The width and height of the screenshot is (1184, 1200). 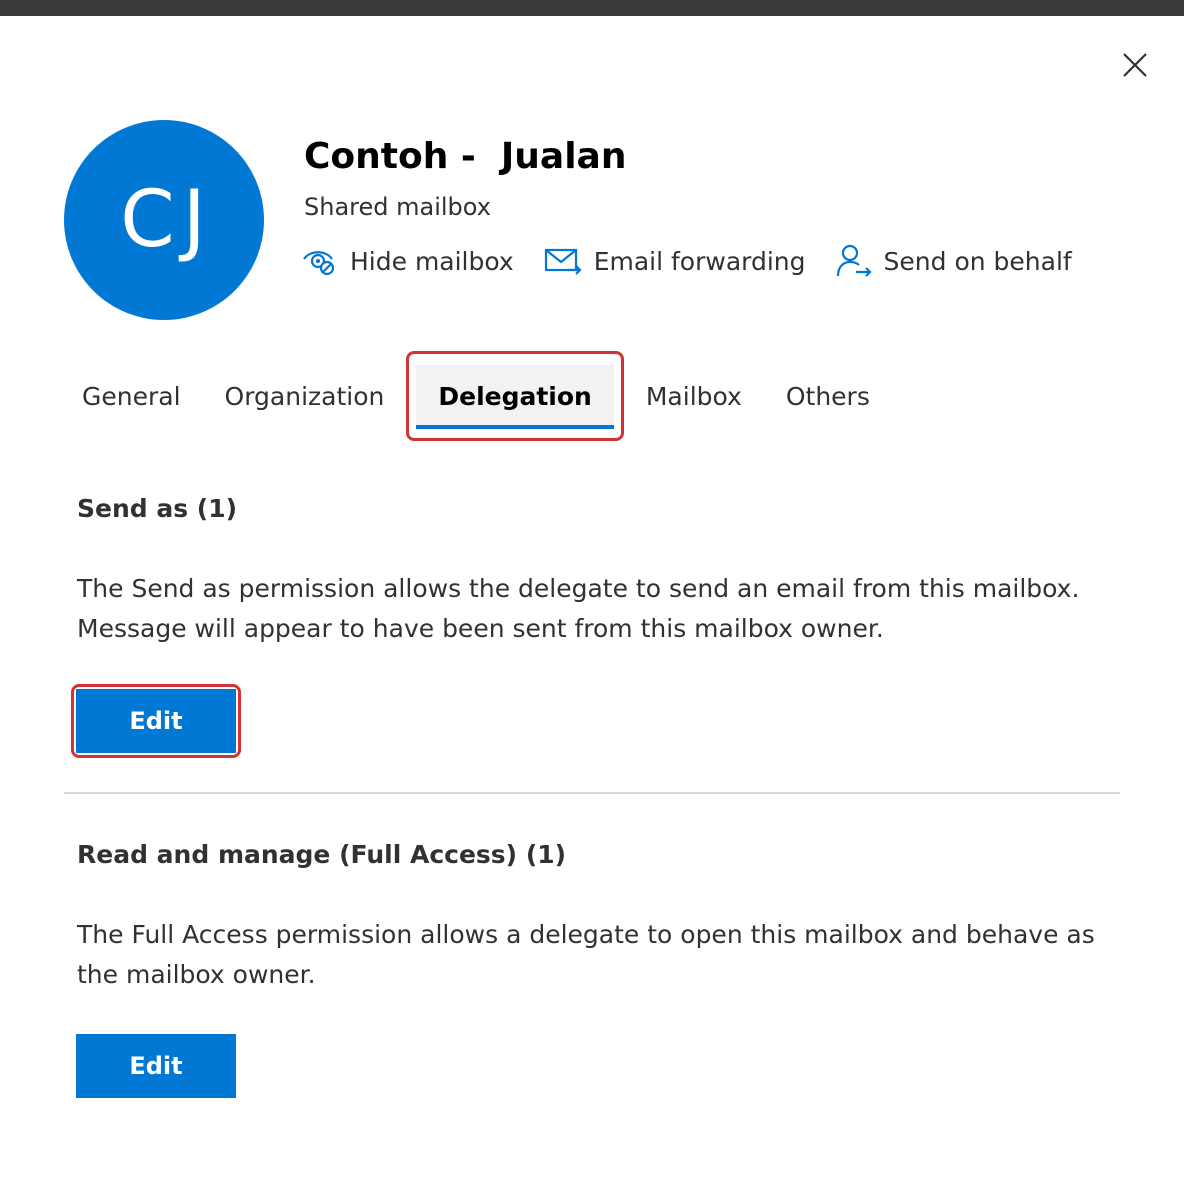 I want to click on person-arrow-icon, so click(x=854, y=260).